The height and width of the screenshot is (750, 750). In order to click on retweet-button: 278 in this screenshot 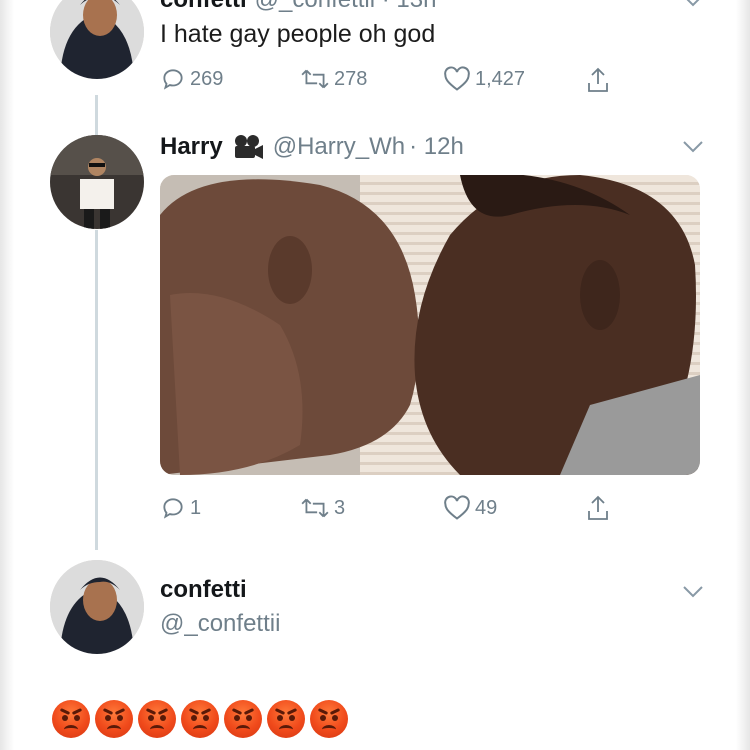, I will do `click(333, 79)`.